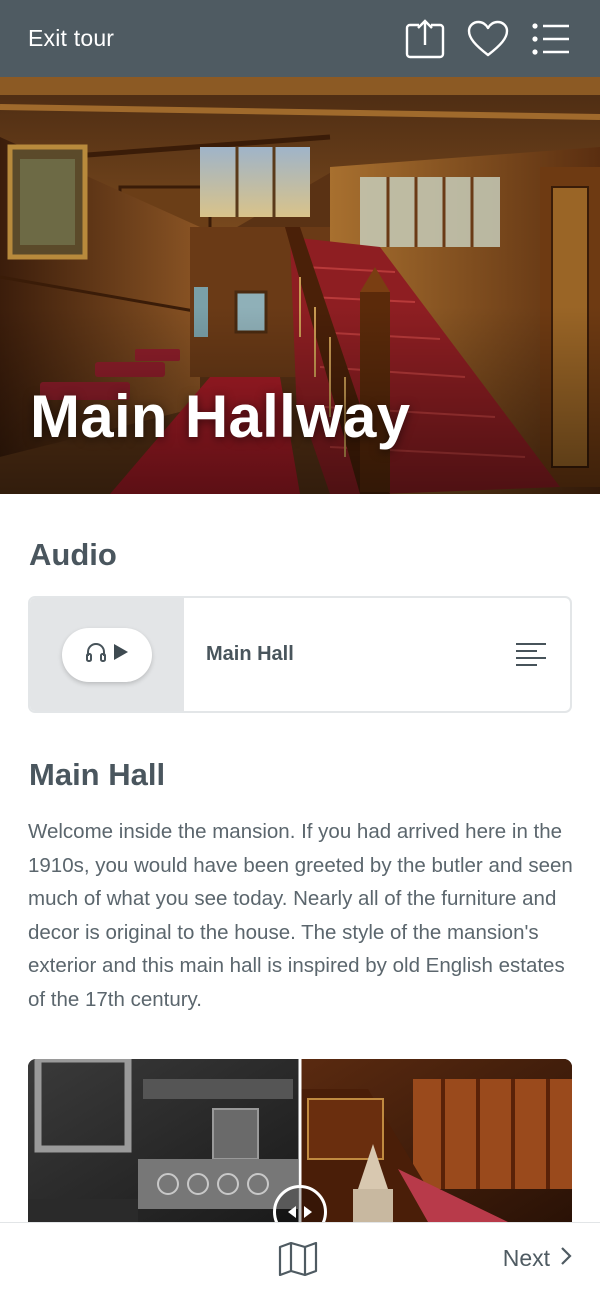 The height and width of the screenshot is (1300, 600). I want to click on audio-thumbnail, so click(107, 654).